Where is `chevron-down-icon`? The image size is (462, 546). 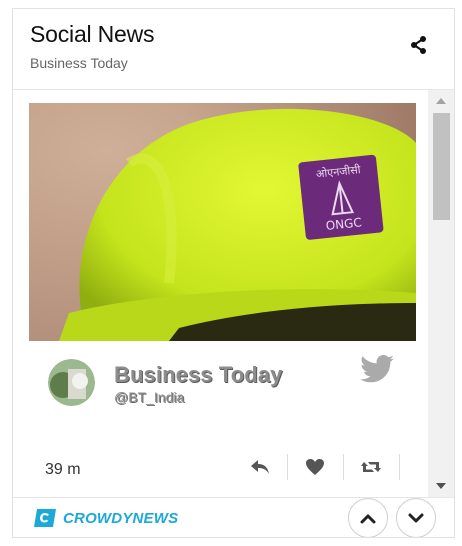
chevron-down-icon is located at coordinates (416, 518).